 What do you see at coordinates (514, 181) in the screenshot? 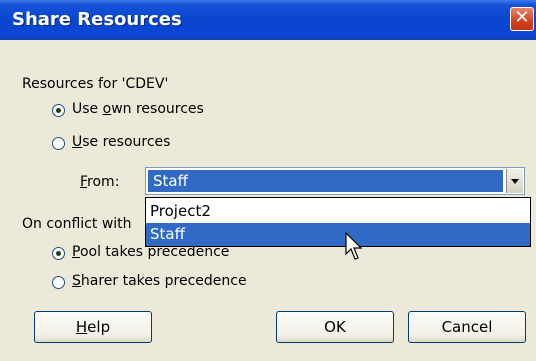
I see `chevron-down-icon` at bounding box center [514, 181].